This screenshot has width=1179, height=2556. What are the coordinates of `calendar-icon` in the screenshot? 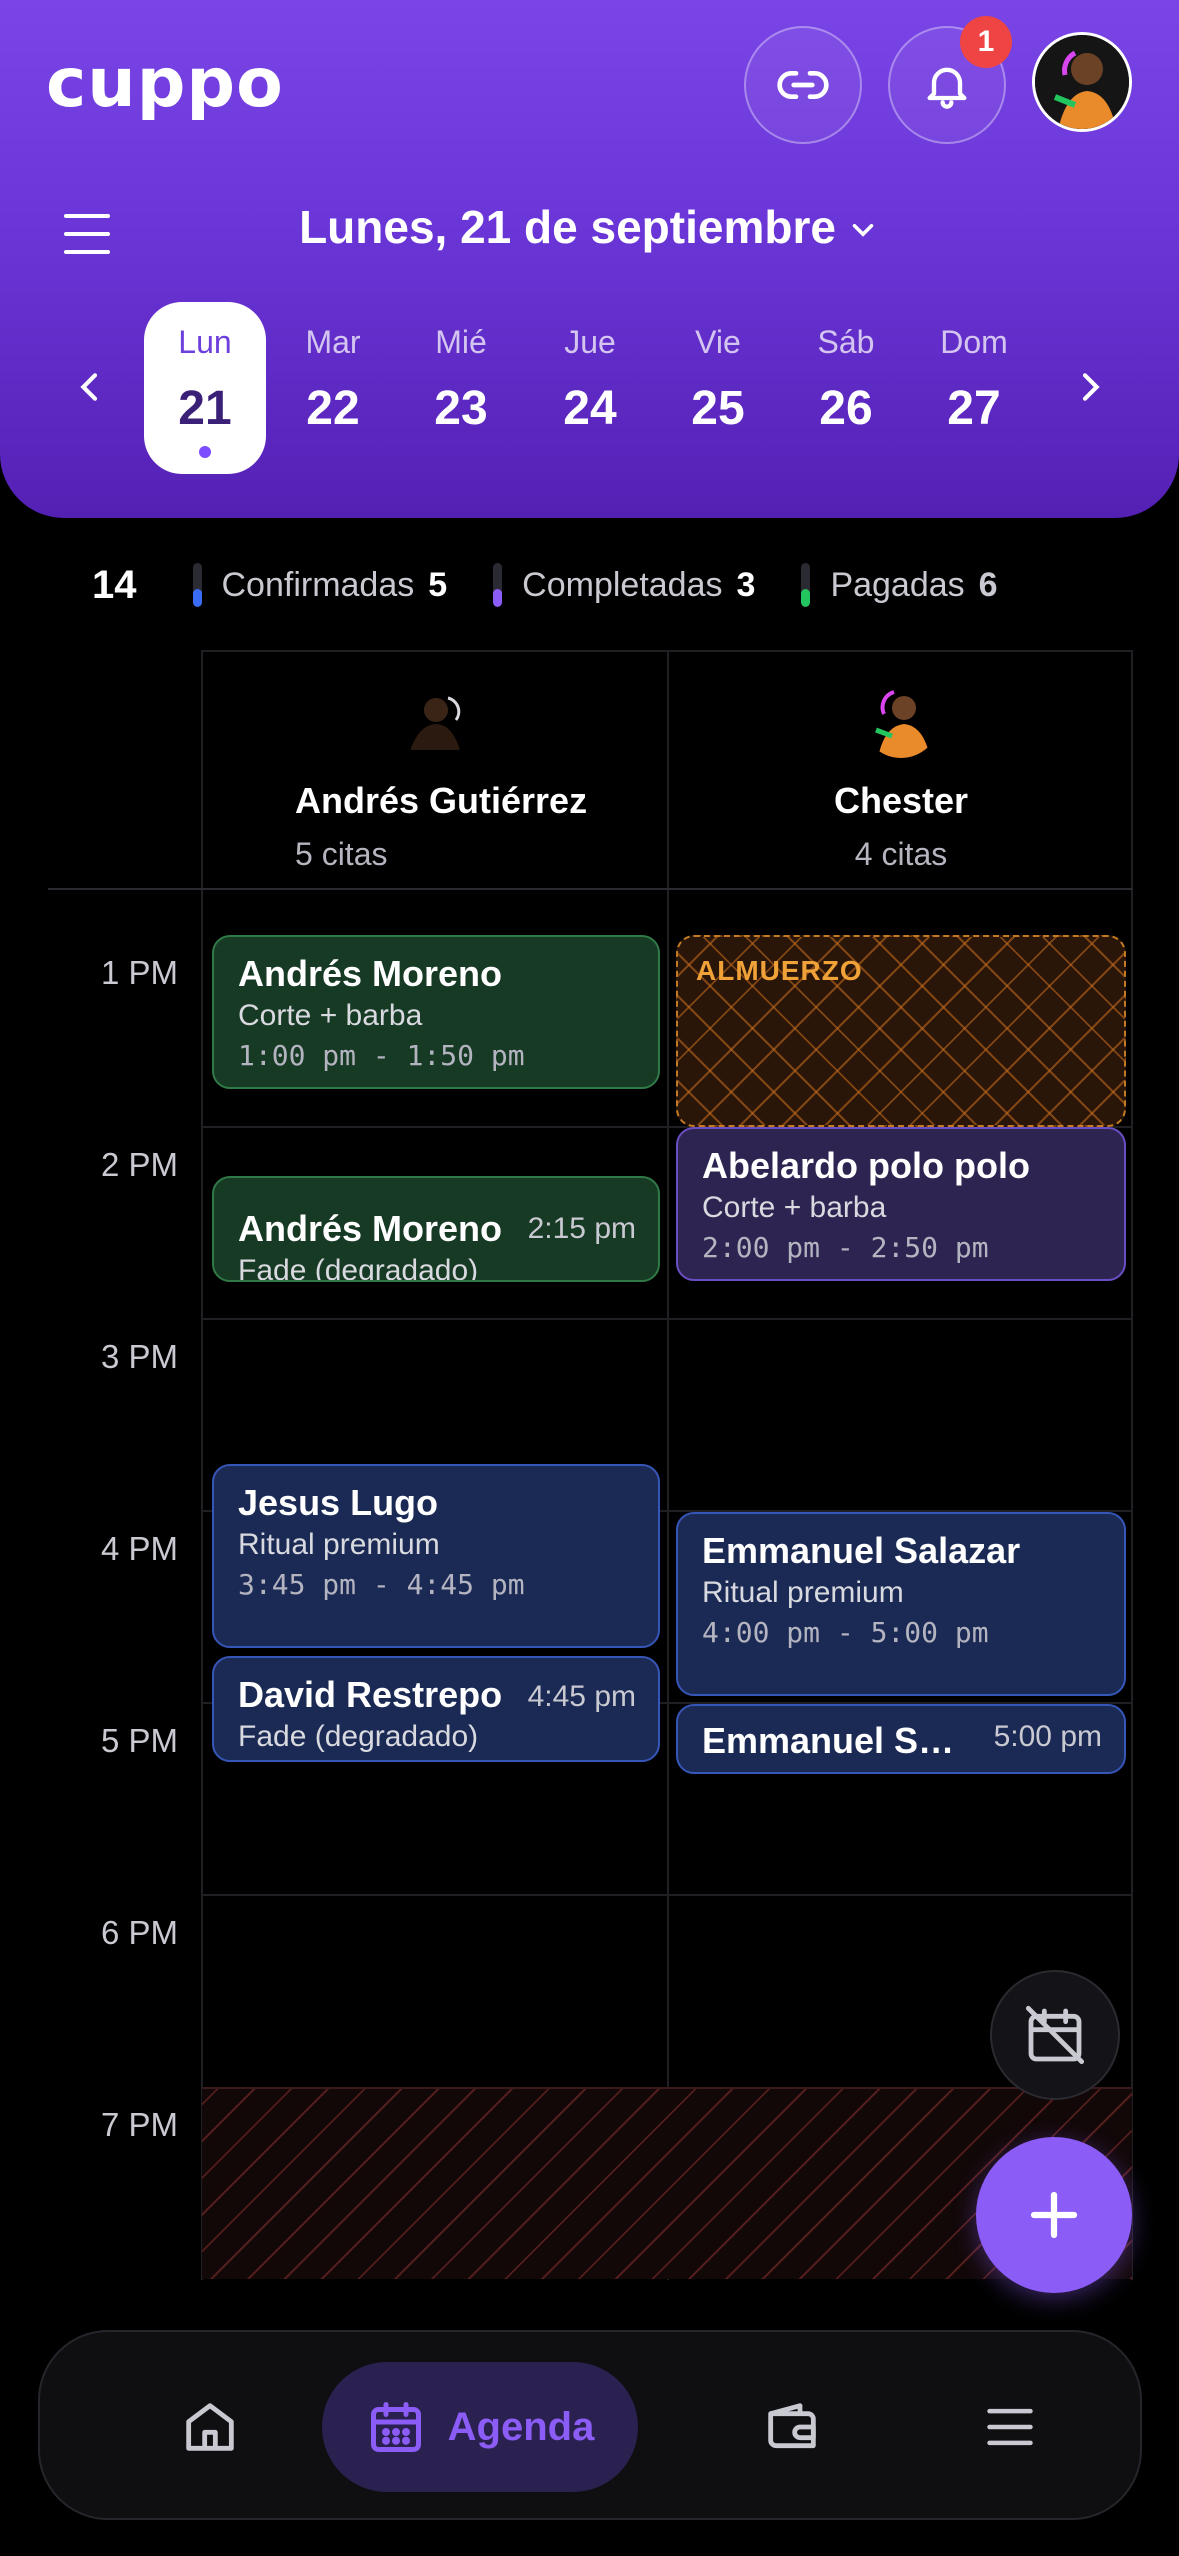 It's located at (395, 2427).